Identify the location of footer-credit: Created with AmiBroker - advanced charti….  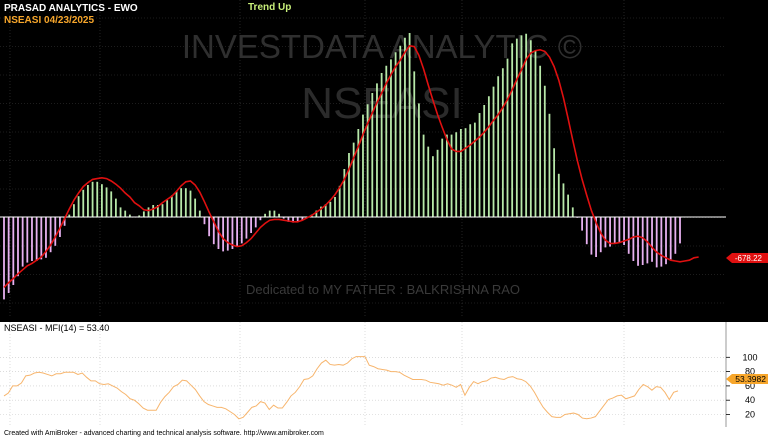
(164, 433).